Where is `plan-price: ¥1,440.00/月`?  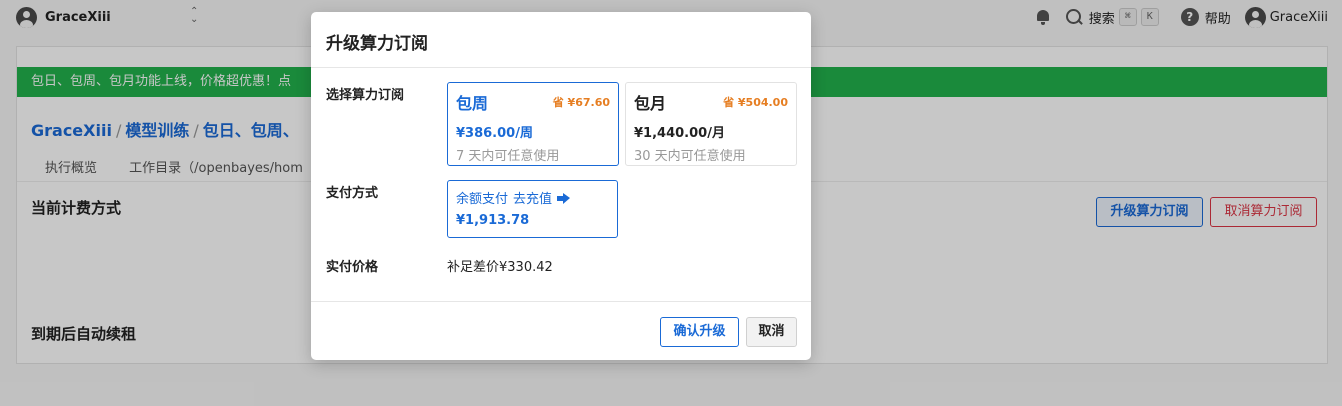 plan-price: ¥1,440.00/月 is located at coordinates (679, 133).